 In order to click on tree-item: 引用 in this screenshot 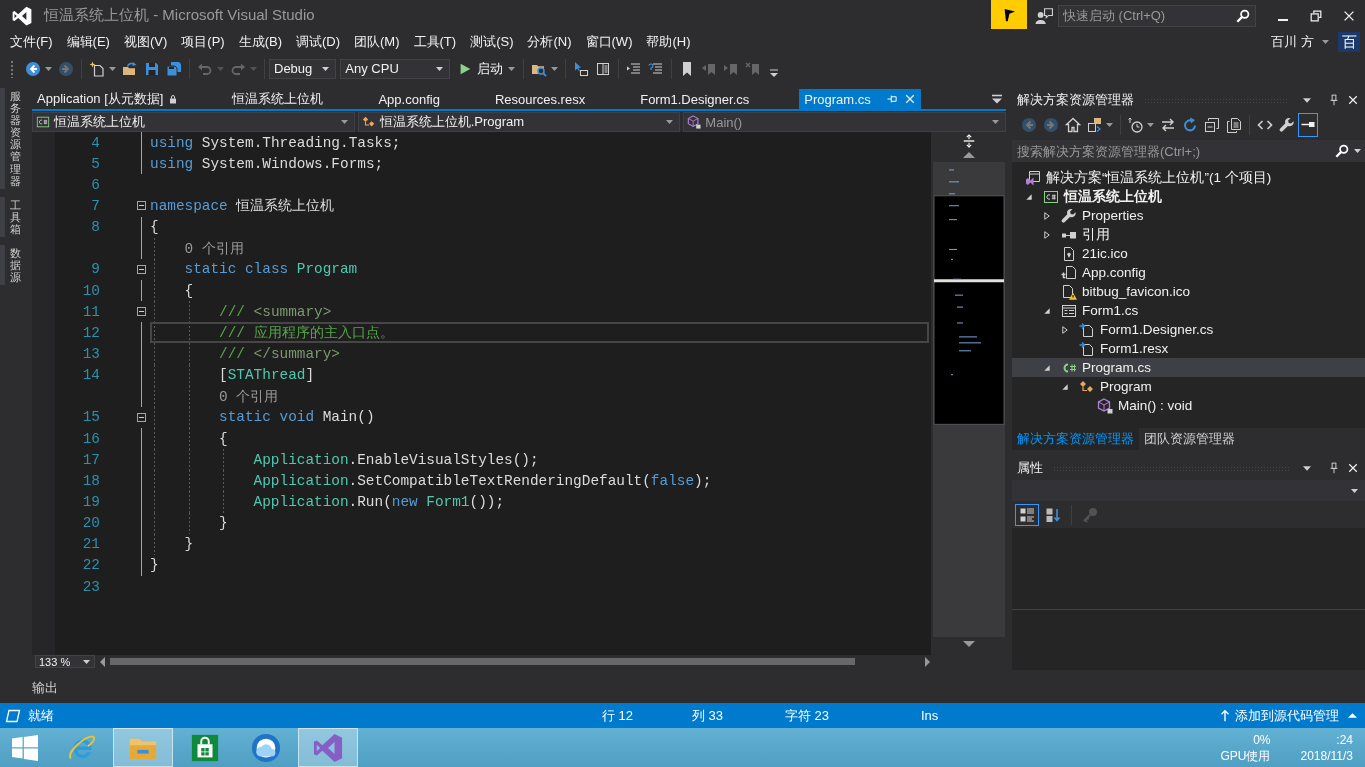, I will do `click(1188, 234)`.